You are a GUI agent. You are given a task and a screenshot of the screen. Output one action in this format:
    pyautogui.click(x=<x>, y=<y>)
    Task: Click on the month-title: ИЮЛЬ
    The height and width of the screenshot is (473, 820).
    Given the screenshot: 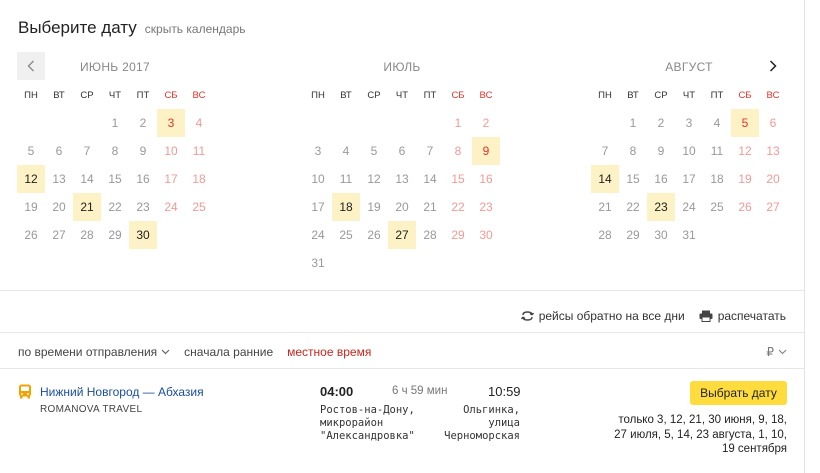 What is the action you would take?
    pyautogui.click(x=402, y=67)
    